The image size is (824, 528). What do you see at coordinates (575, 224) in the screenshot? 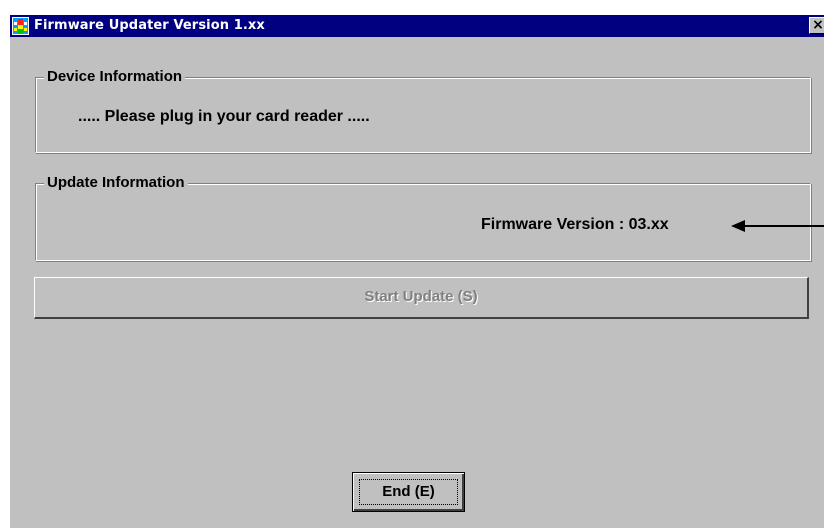
I see `firmware-version-text: Firmware Version : 03.xx` at bounding box center [575, 224].